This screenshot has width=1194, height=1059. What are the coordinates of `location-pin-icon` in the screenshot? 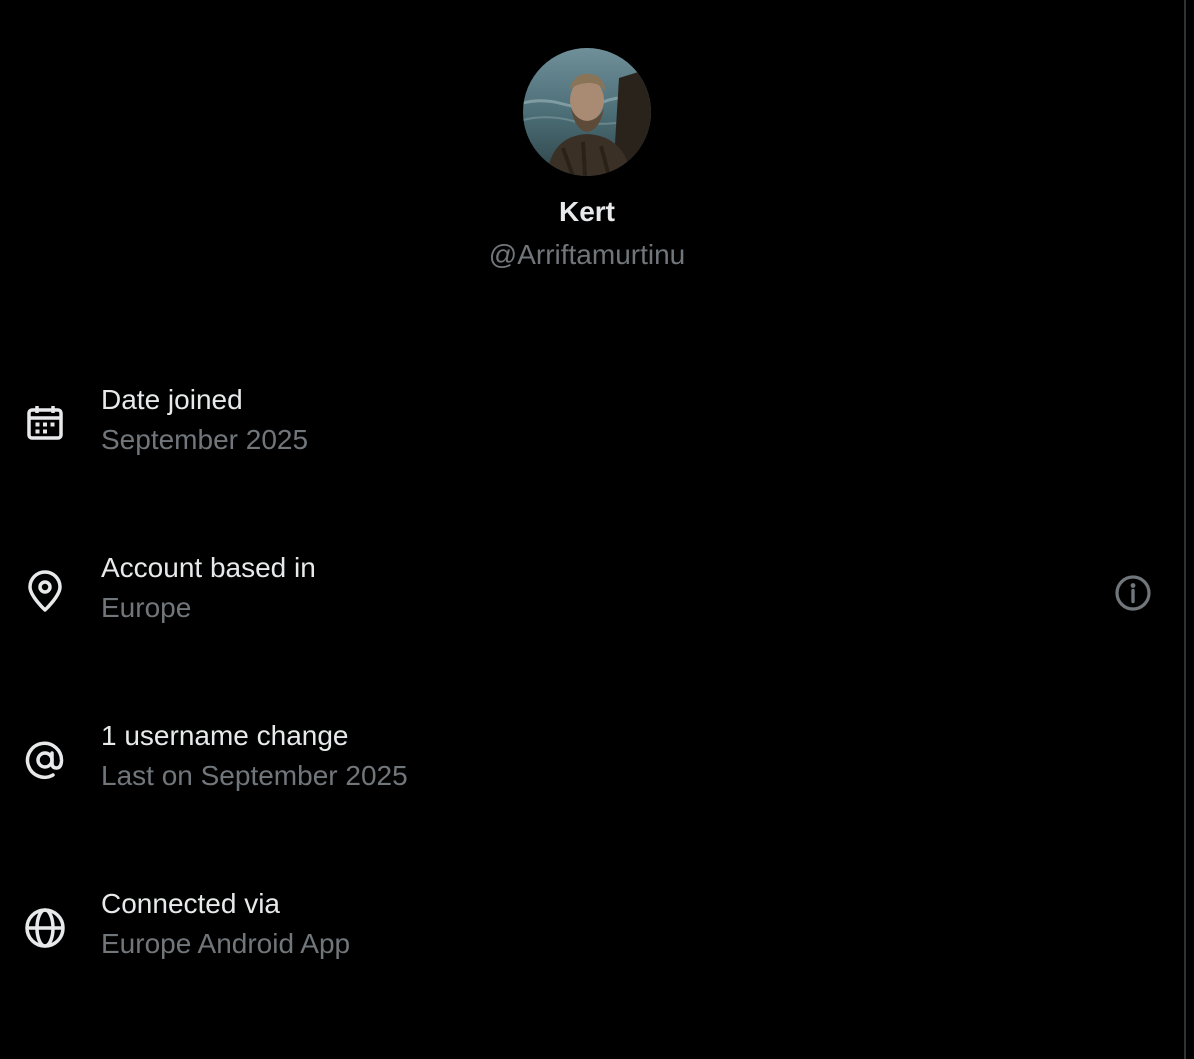 It's located at (45, 592).